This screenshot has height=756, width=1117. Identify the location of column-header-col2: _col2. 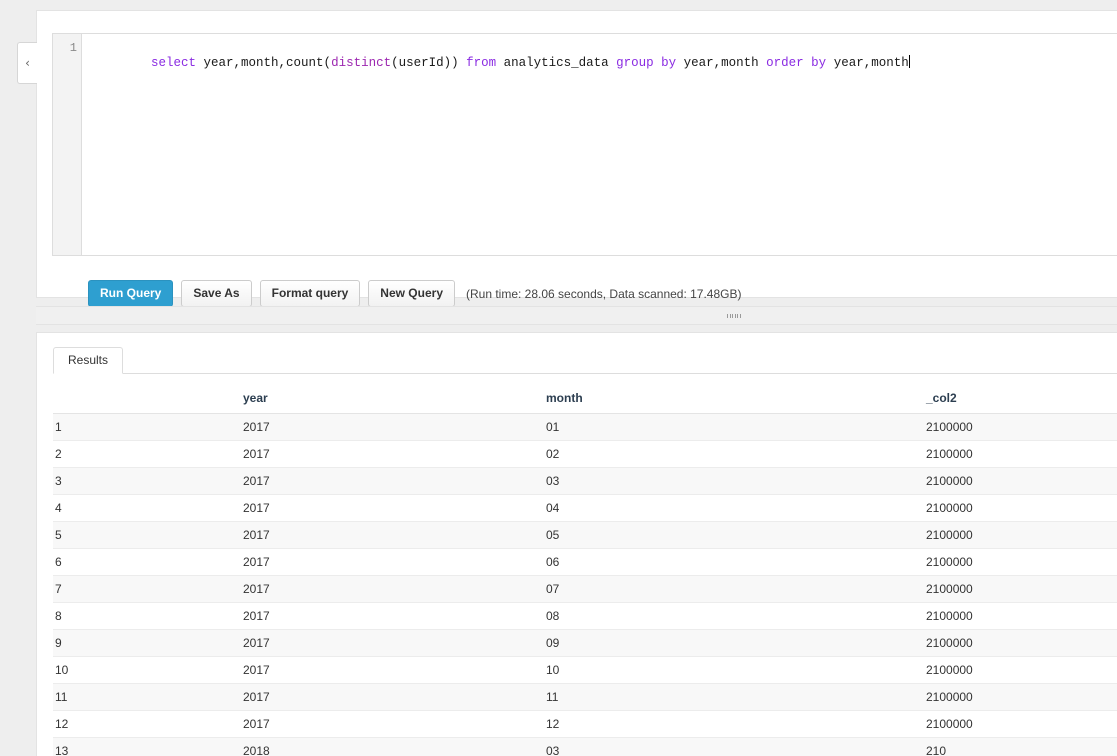
(1021, 399).